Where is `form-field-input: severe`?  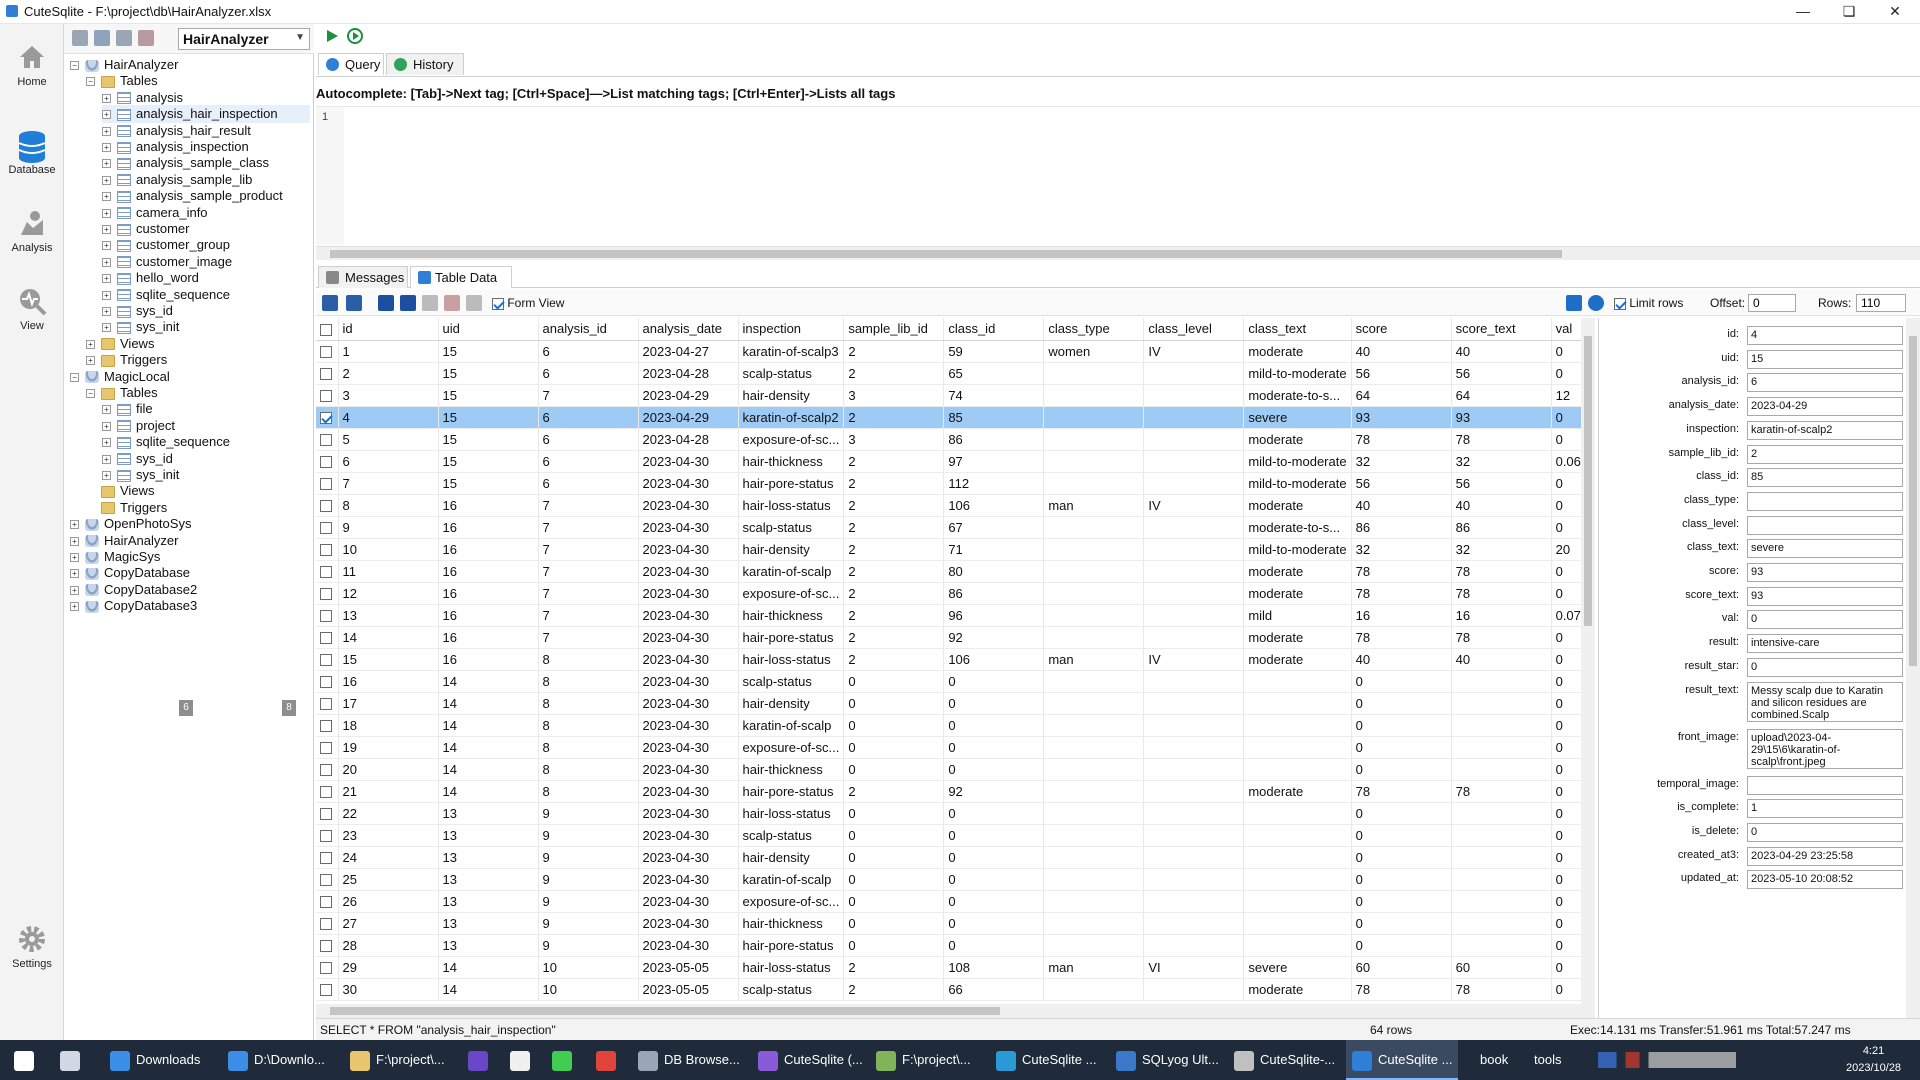
form-field-input: severe is located at coordinates (1825, 549).